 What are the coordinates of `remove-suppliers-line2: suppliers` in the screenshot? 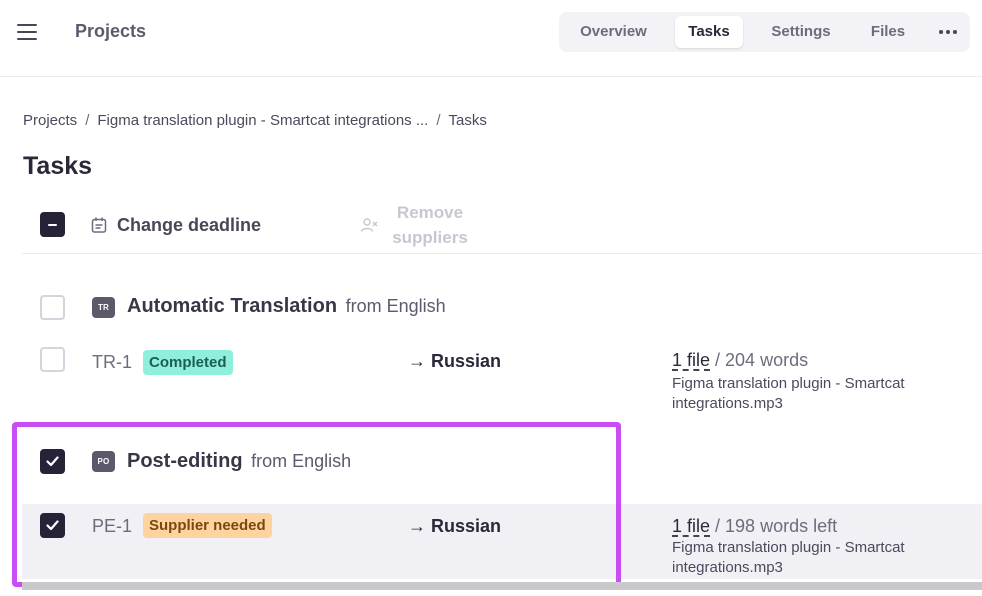 It's located at (430, 237).